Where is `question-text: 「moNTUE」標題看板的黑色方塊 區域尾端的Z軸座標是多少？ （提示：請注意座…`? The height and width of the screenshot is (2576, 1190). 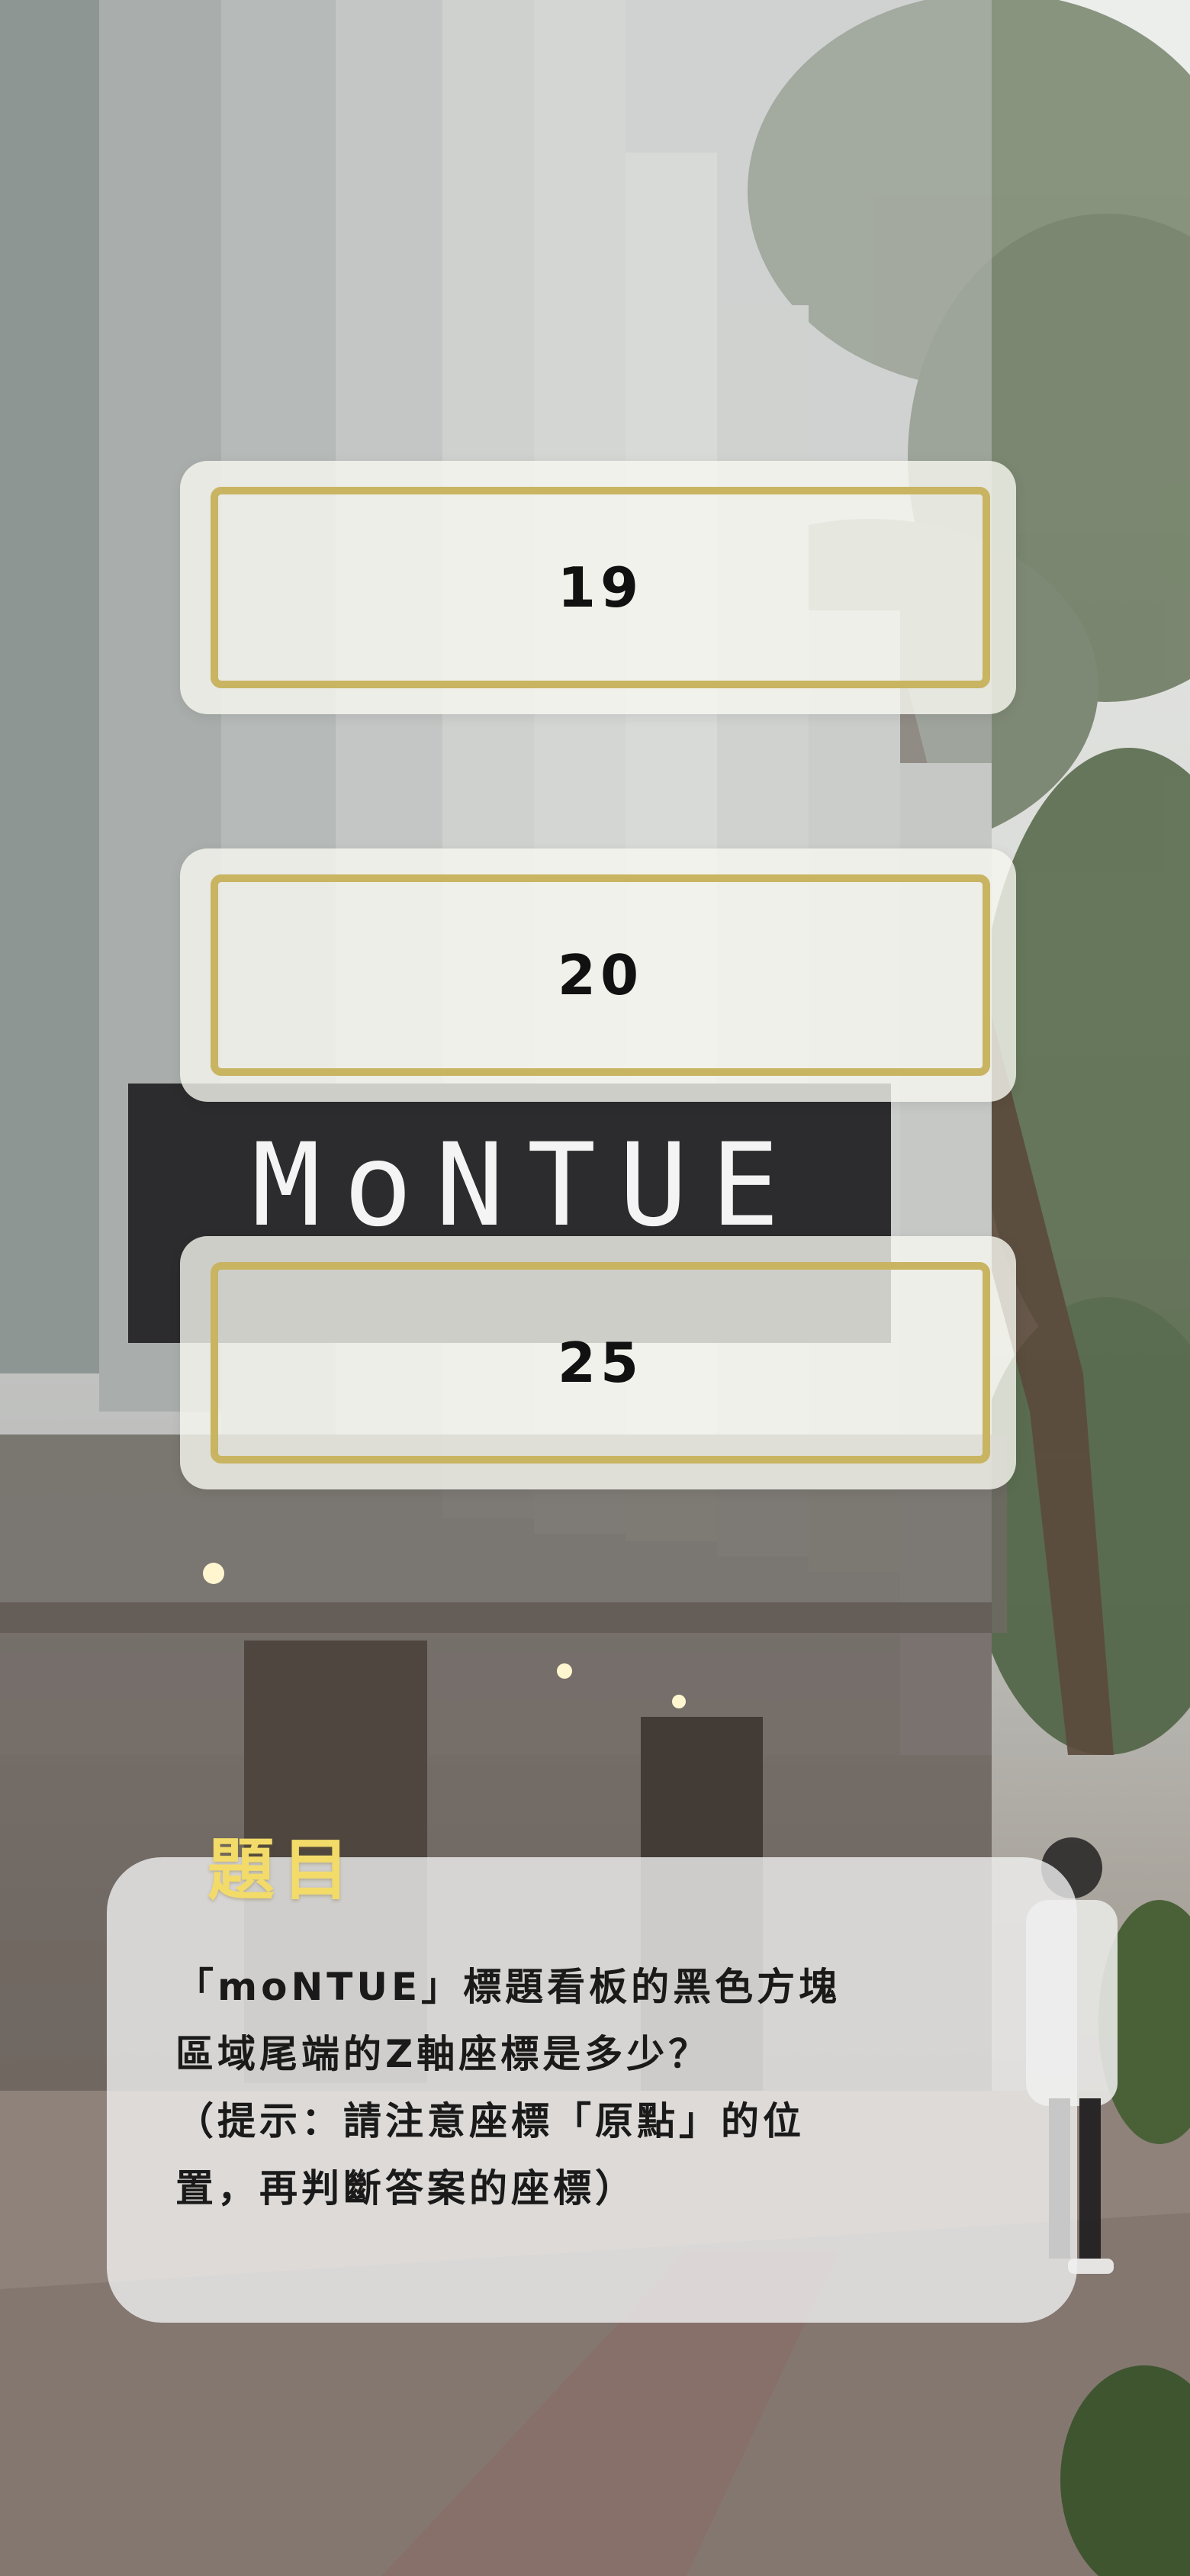 question-text: 「moNTUE」標題看板的黑色方塊 區域尾端的Z軸座標是多少？ （提示：請注意座… is located at coordinates (508, 2088).